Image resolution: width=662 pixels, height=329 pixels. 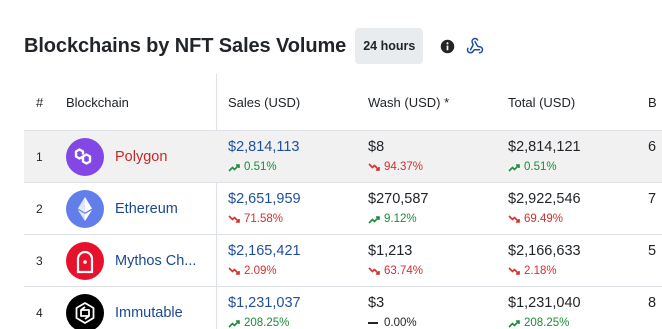 What do you see at coordinates (652, 147) in the screenshot?
I see `next-column-value: 6` at bounding box center [652, 147].